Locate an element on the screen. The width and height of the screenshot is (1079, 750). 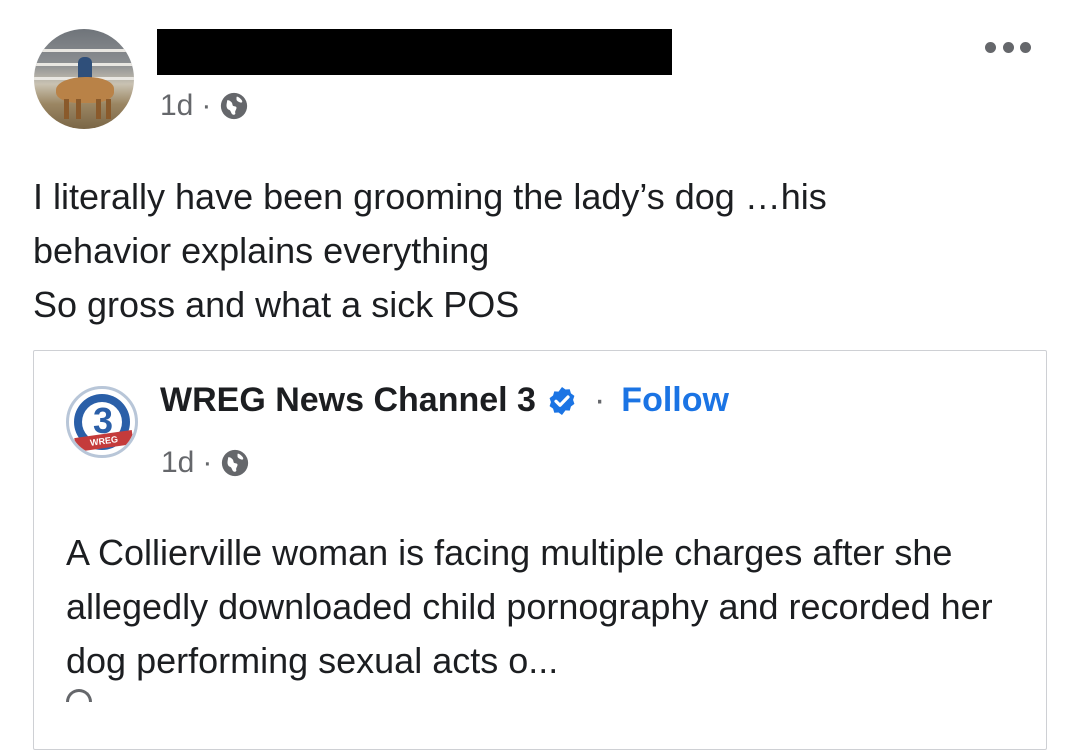
shared-post-meta: 1d · is located at coordinates (205, 463).